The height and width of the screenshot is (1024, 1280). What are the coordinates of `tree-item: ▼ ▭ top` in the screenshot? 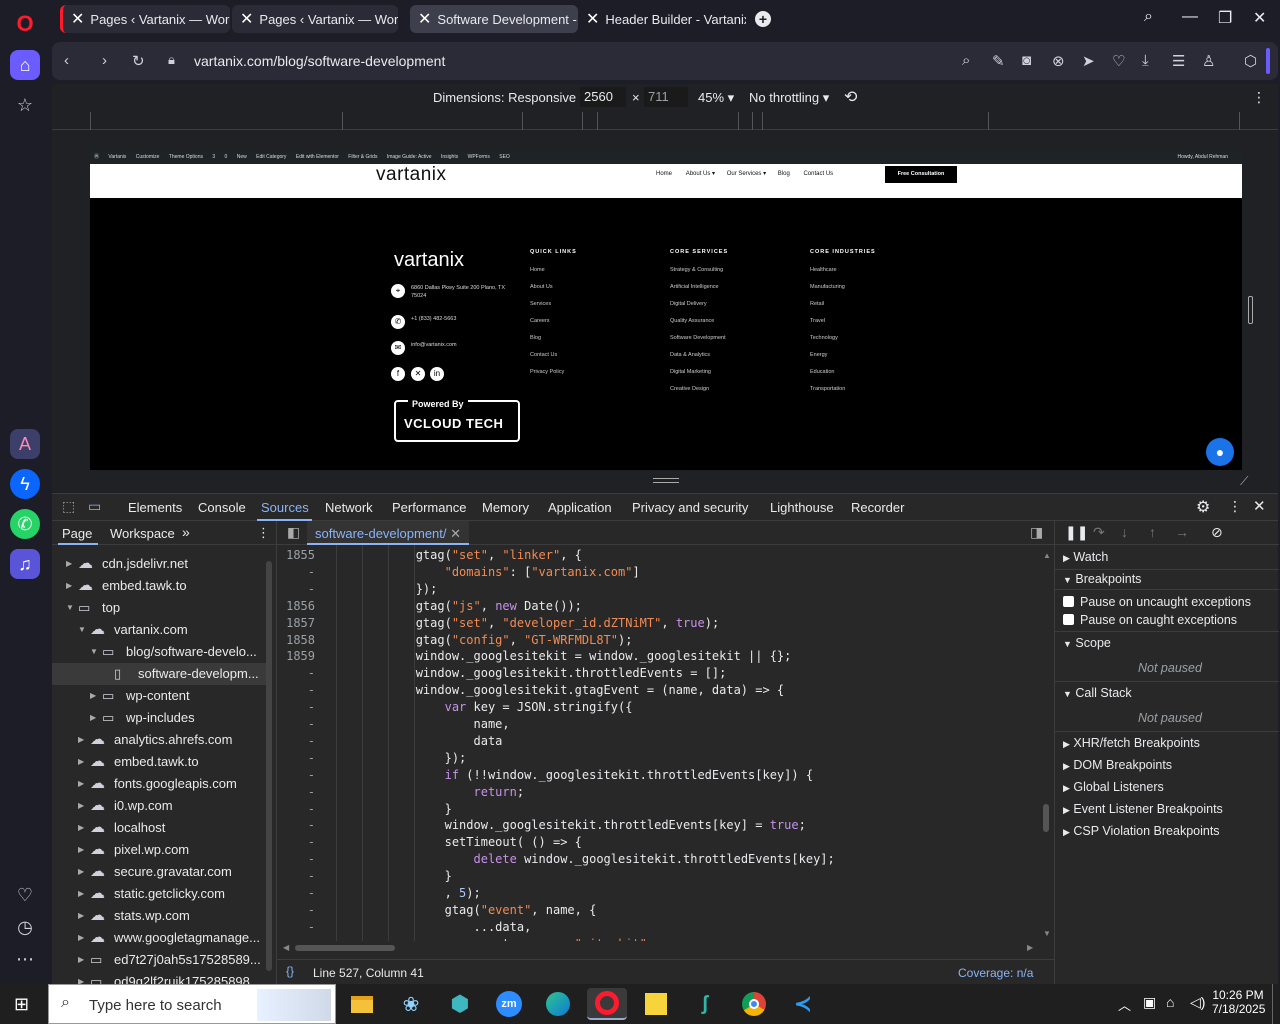 It's located at (159, 608).